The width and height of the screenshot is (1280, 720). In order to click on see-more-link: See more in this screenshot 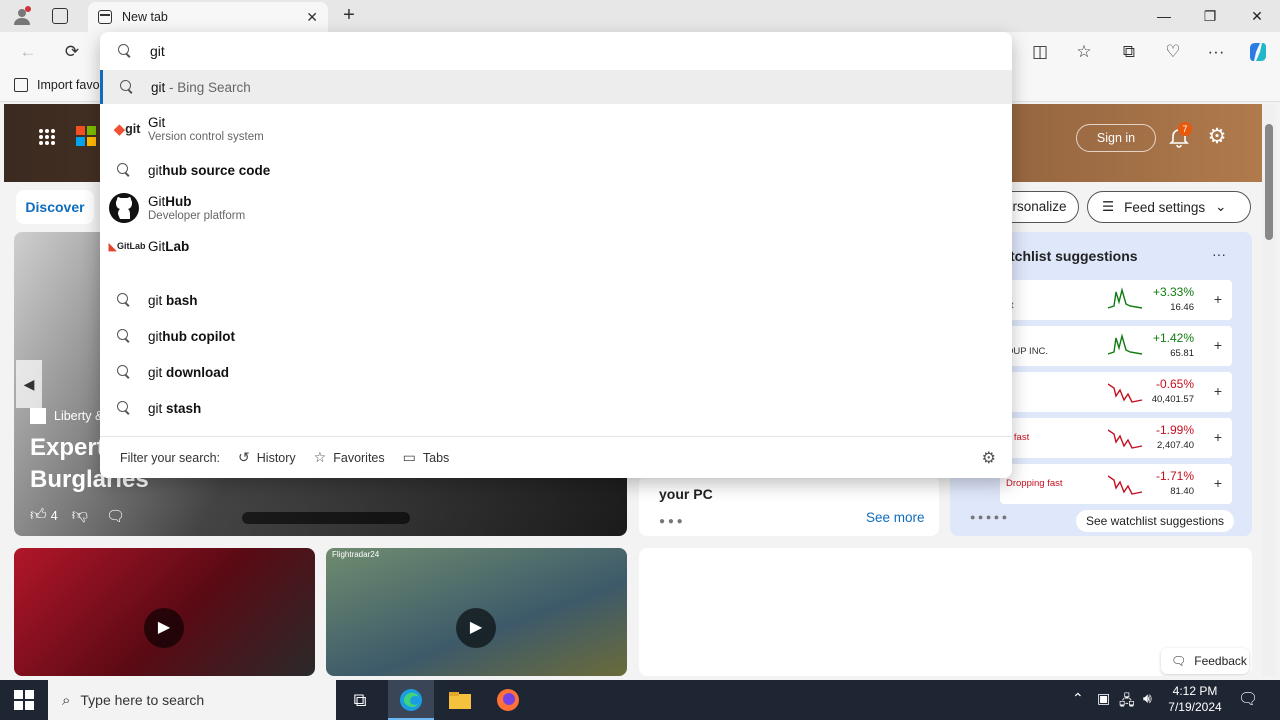, I will do `click(895, 517)`.